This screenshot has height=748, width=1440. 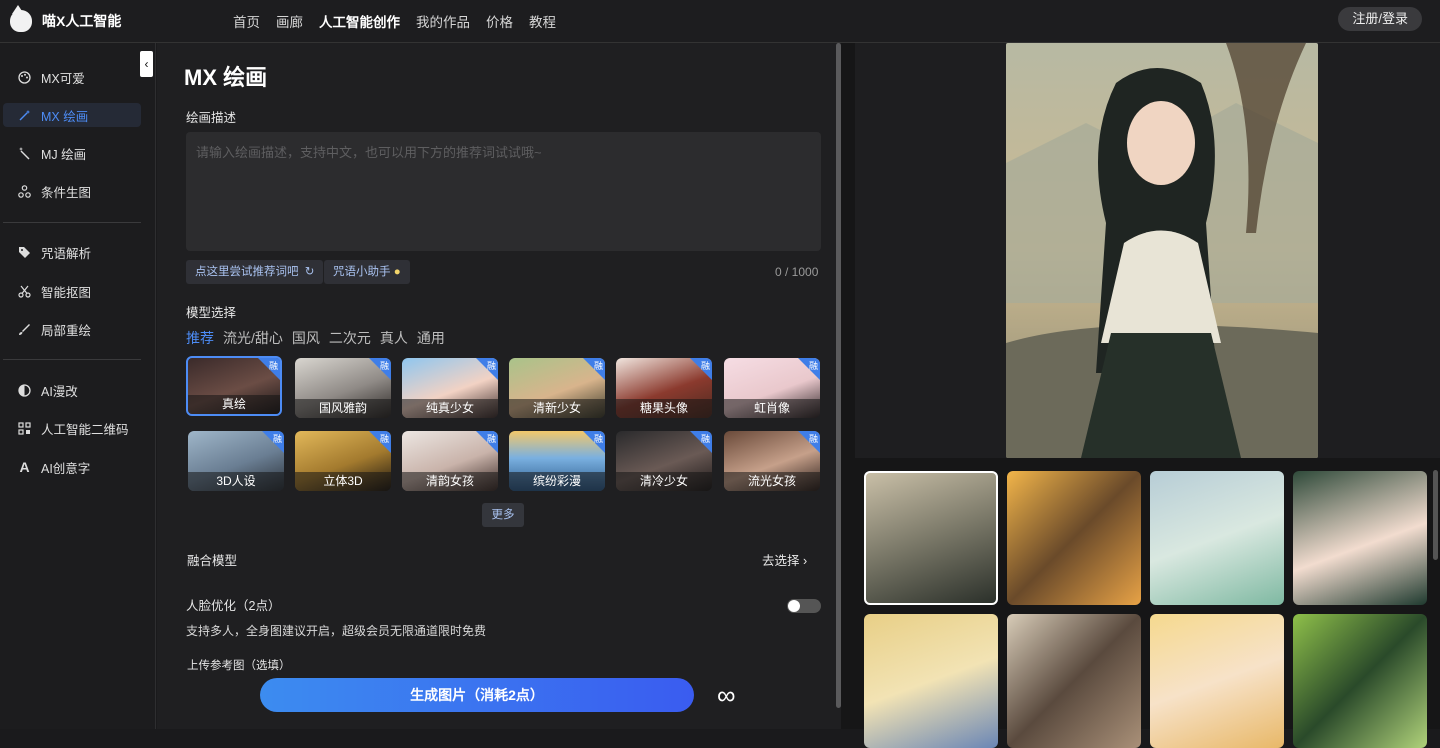 I want to click on sidebar-item-conditional: 条件生图, so click(x=72, y=191).